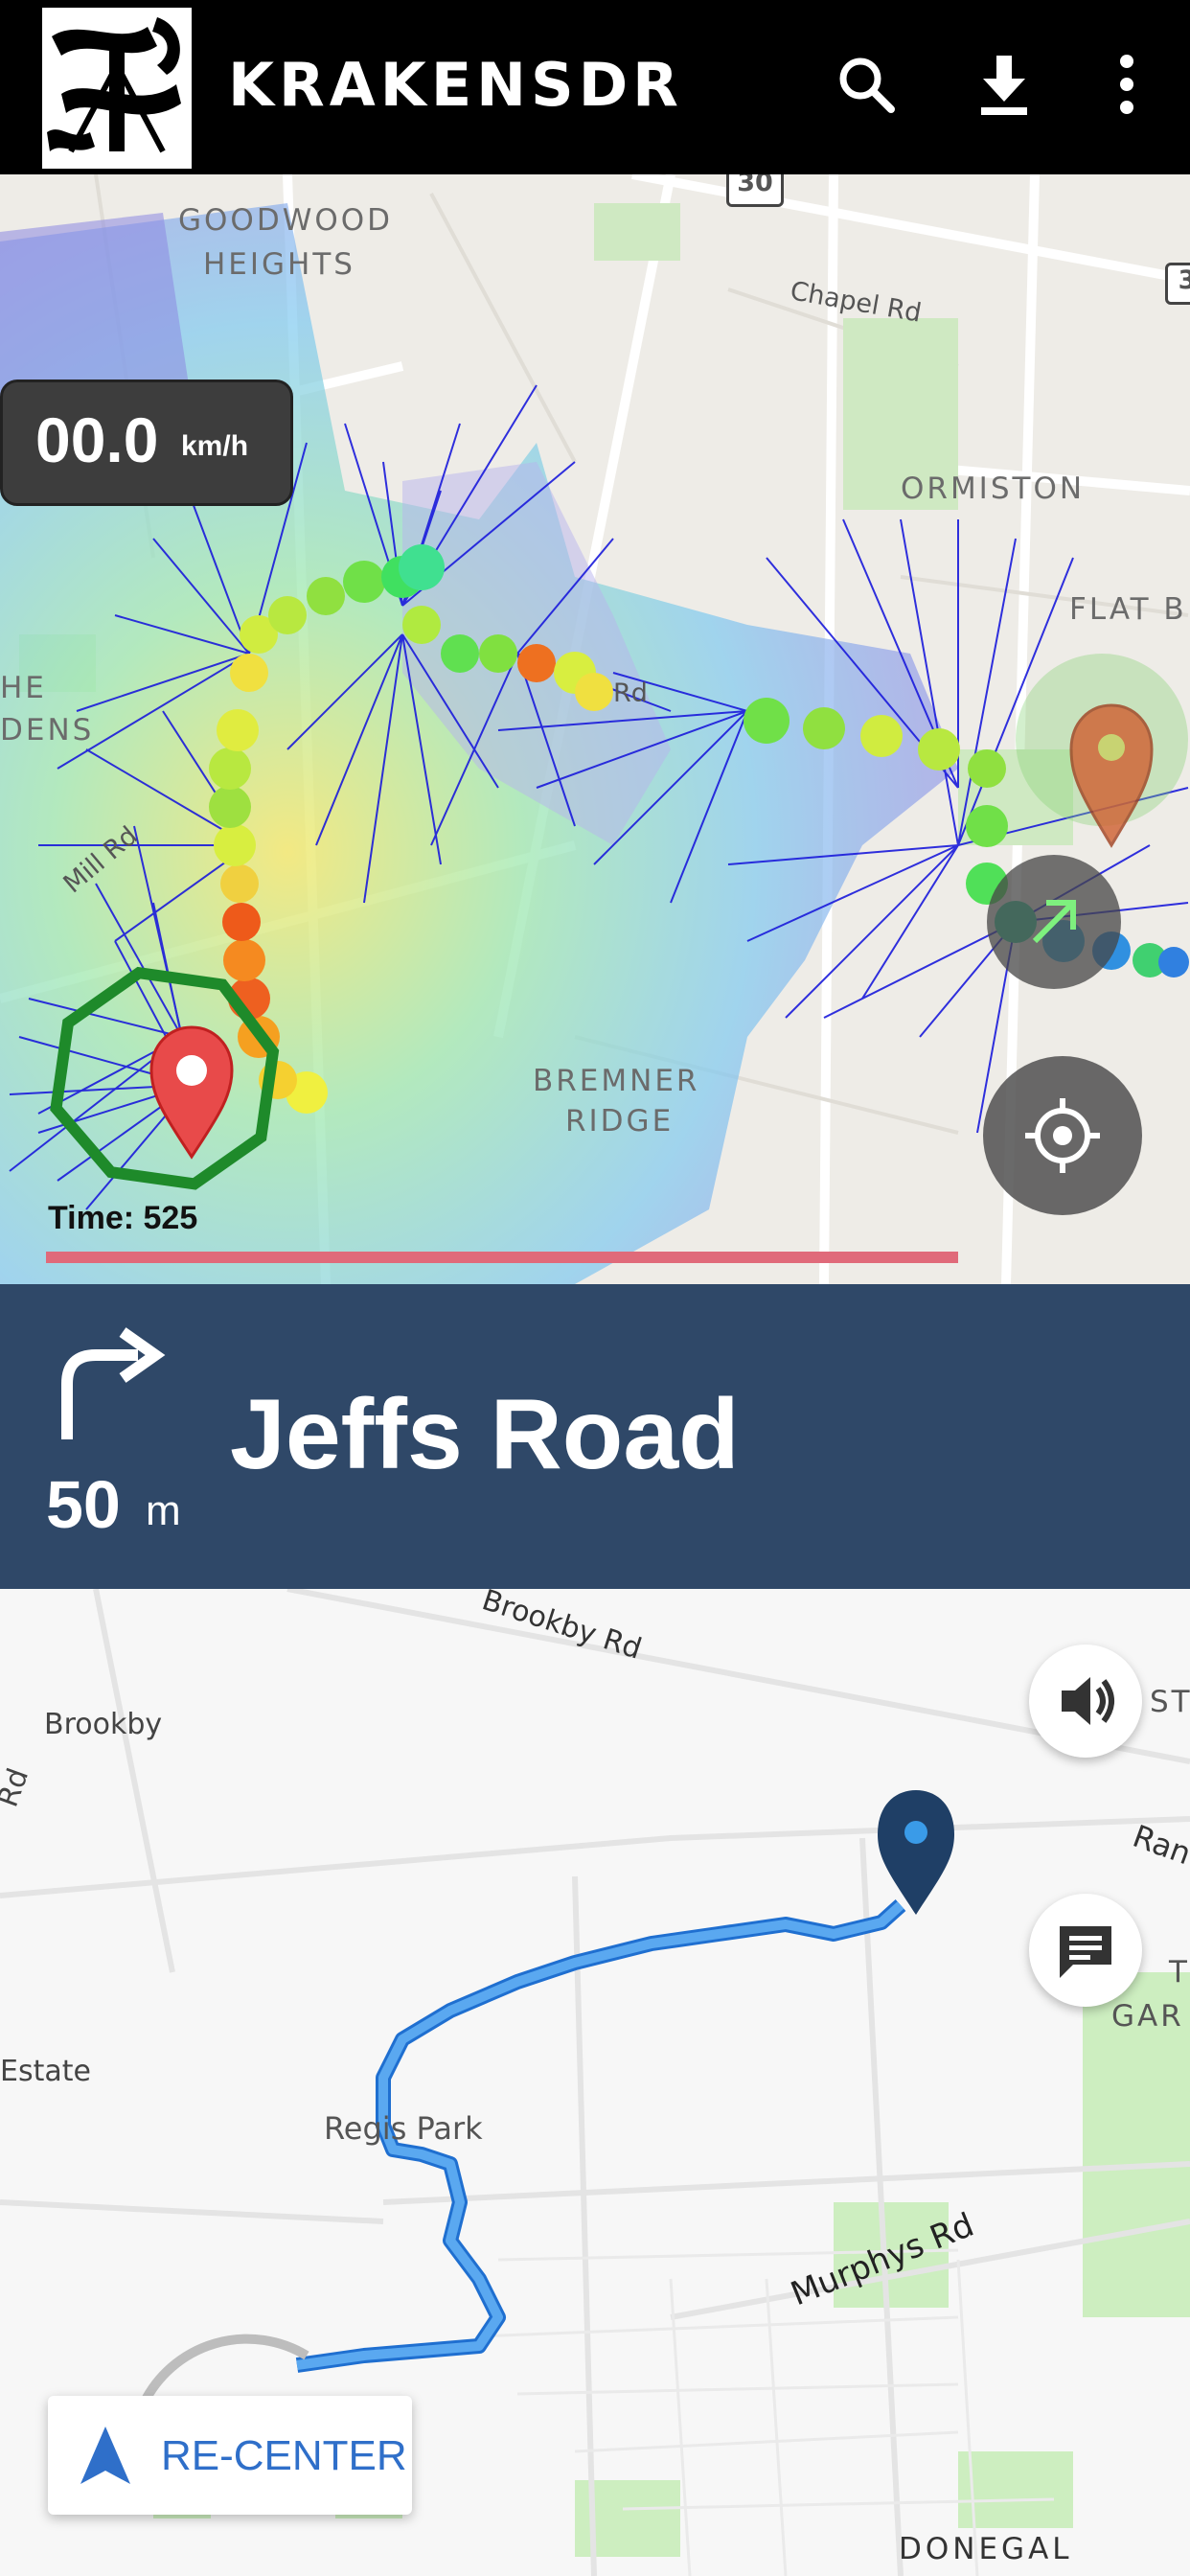  I want to click on recenter-button: RE-CENTER, so click(230, 2455).